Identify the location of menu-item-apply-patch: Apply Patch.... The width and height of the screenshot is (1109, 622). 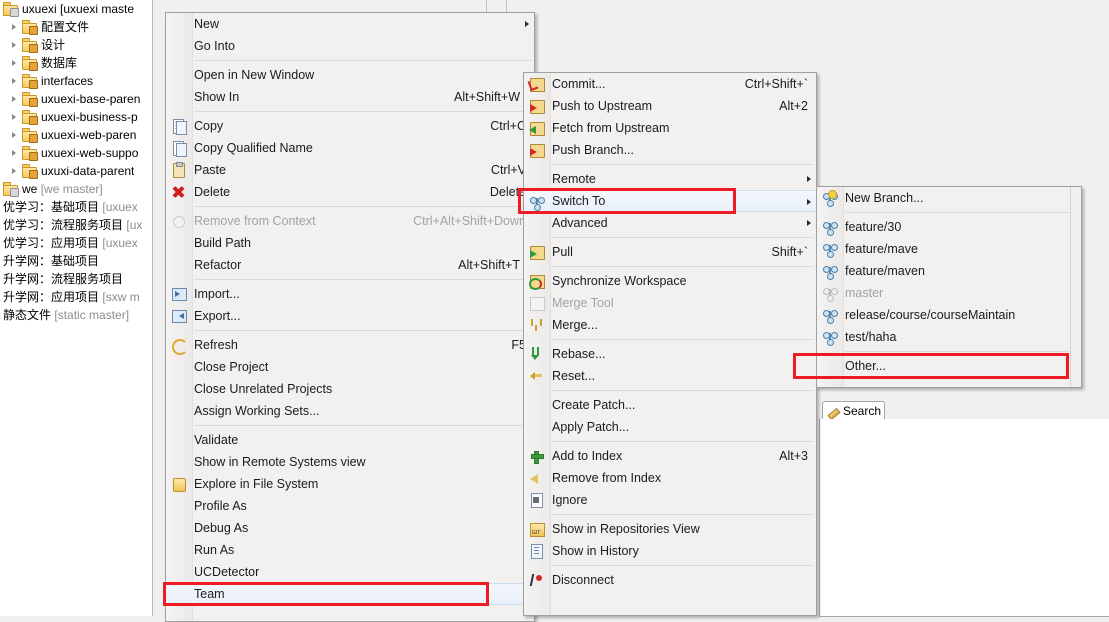
(670, 427).